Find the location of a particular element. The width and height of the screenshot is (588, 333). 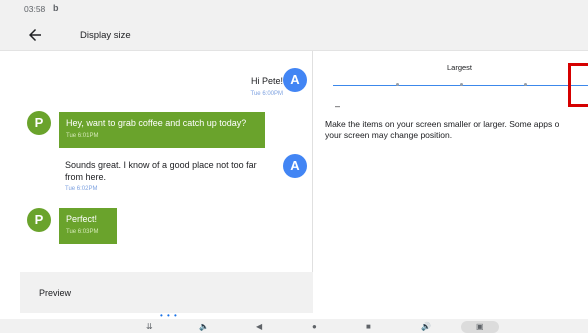

slider-thumb-highlight is located at coordinates (578, 85).